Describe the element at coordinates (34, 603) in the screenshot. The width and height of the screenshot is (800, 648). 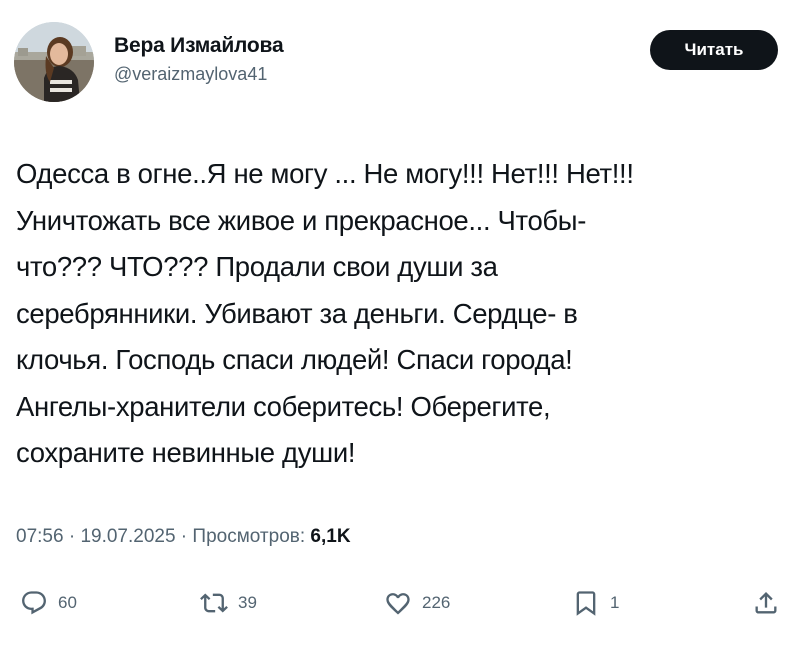
I see `reply-icon` at that location.